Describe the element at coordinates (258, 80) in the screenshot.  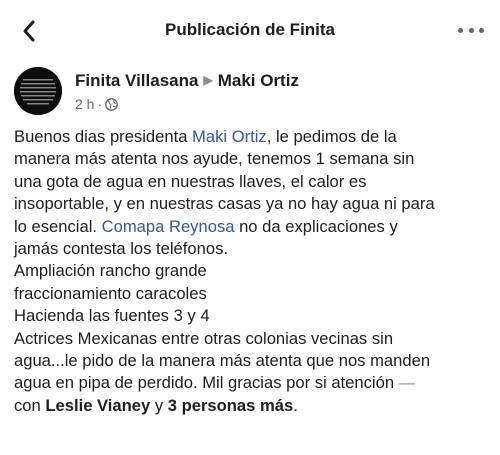
I see `target-name: Maki Ortiz` at that location.